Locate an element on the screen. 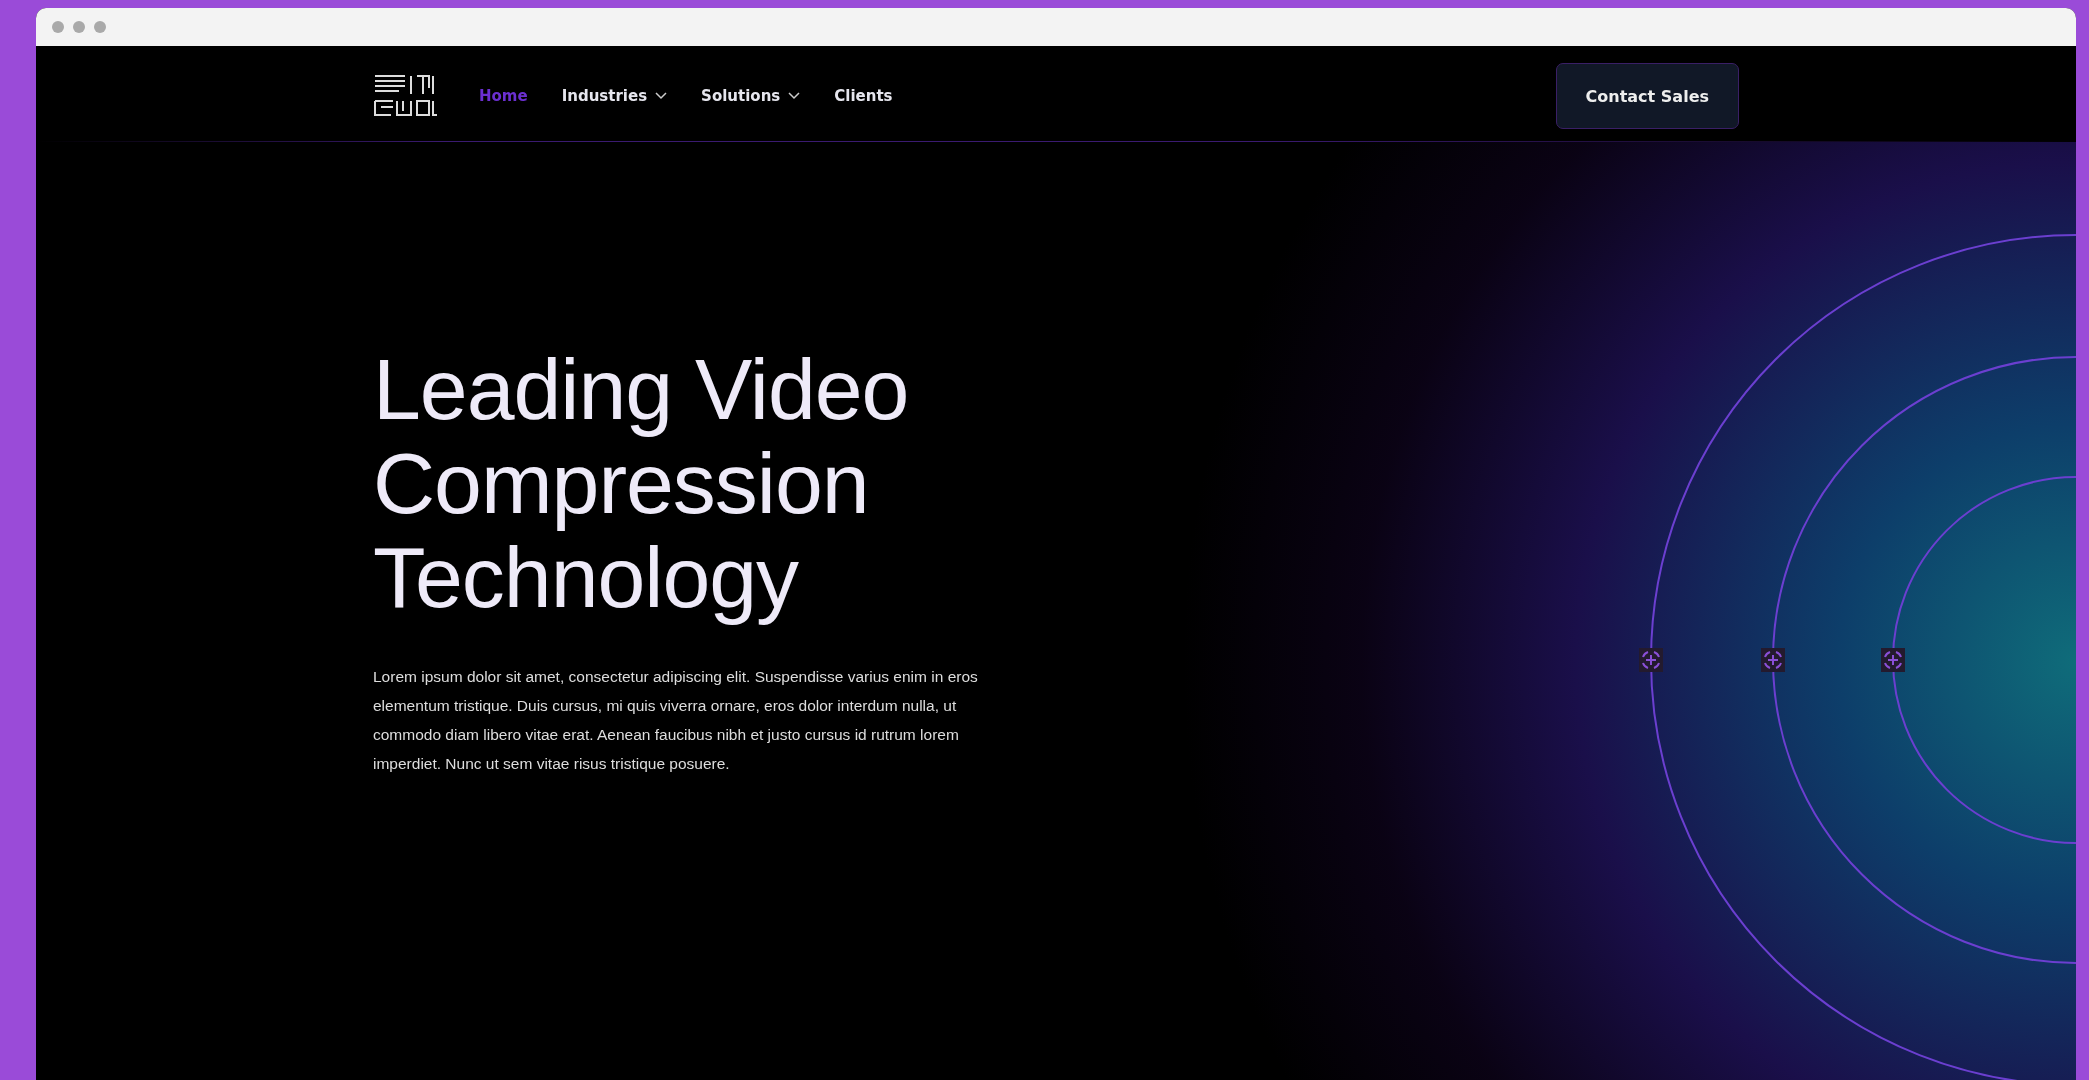 Image resolution: width=2089 pixels, height=1080 pixels. hero-paragraph: Lorem ipsum dolor sit amet, consectetur adipiscing elit. Suspendisse varius enim in eros elementum tristique. Duis cursus, mi quis viverra ornare, eros dolor interdum nulla, ut commodo diam libero vitae erat. Aenean faucibus nibh et justo cursus id rutrum lorem imperdiet. Nunc ut sem vitae risus tristique posuere. is located at coordinates (676, 720).